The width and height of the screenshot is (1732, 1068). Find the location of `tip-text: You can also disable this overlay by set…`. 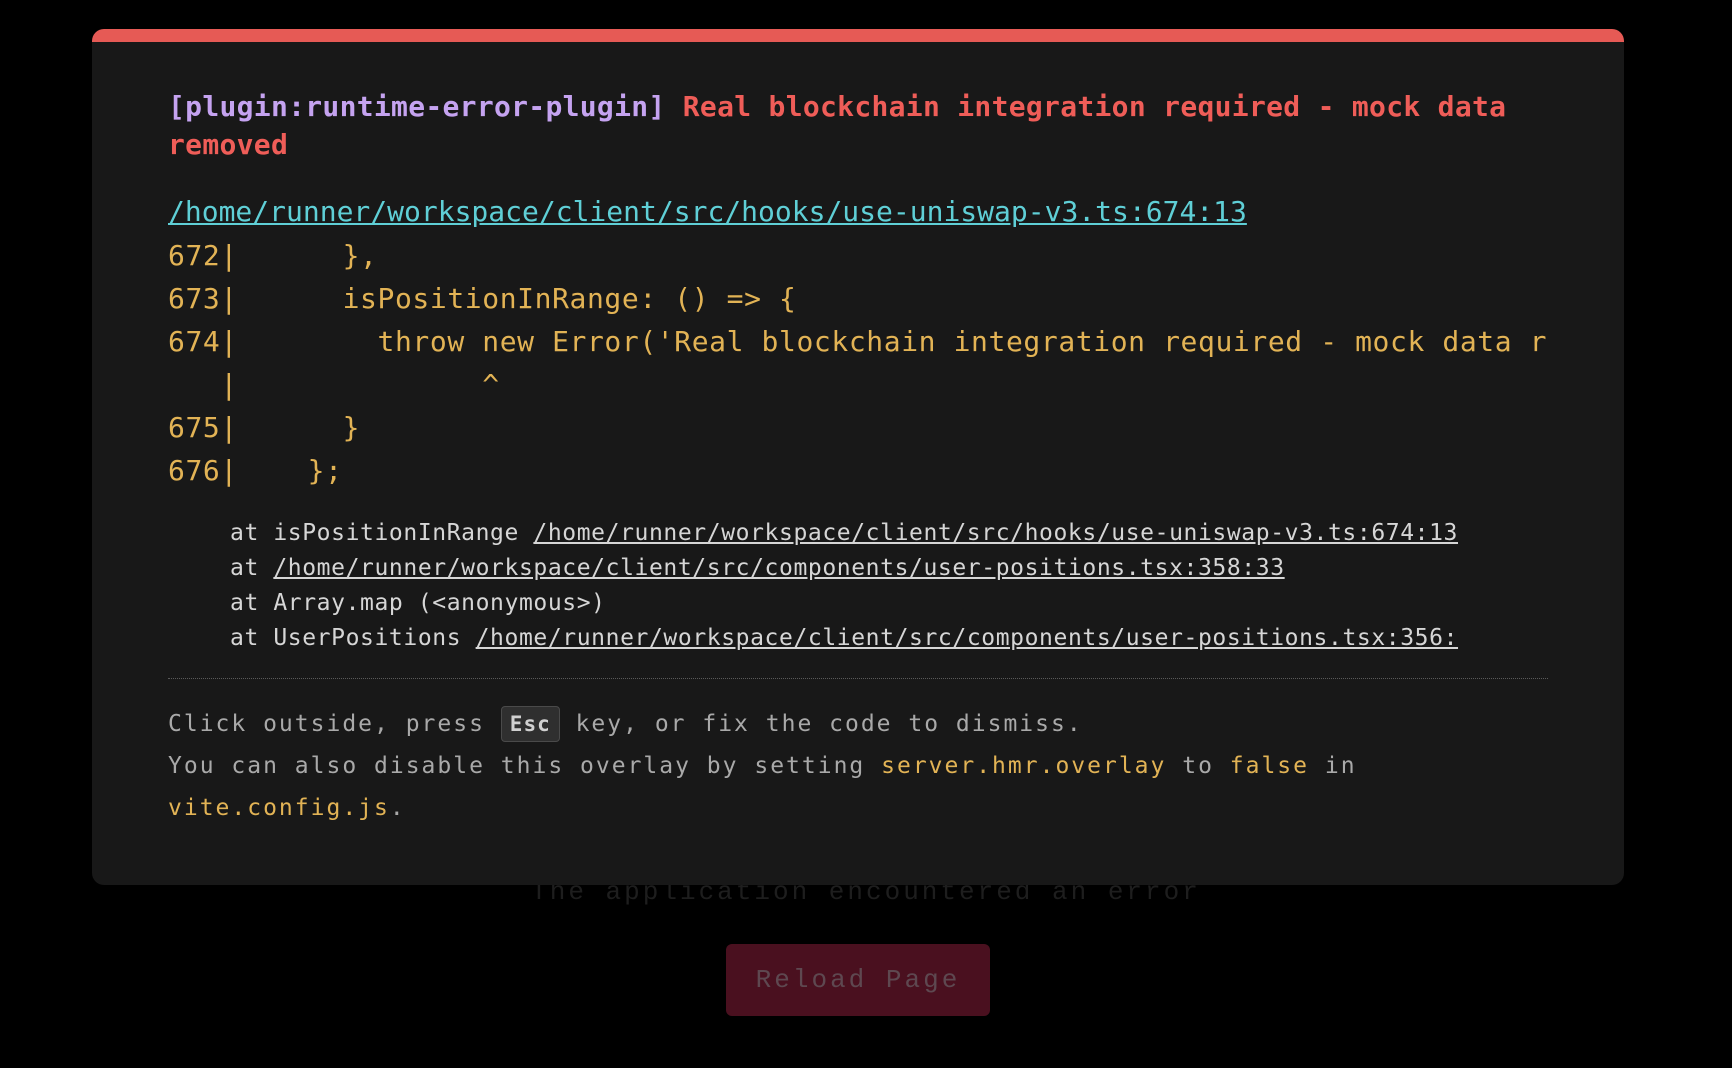

tip-text: You can also disable this overlay by set… is located at coordinates (525, 766).